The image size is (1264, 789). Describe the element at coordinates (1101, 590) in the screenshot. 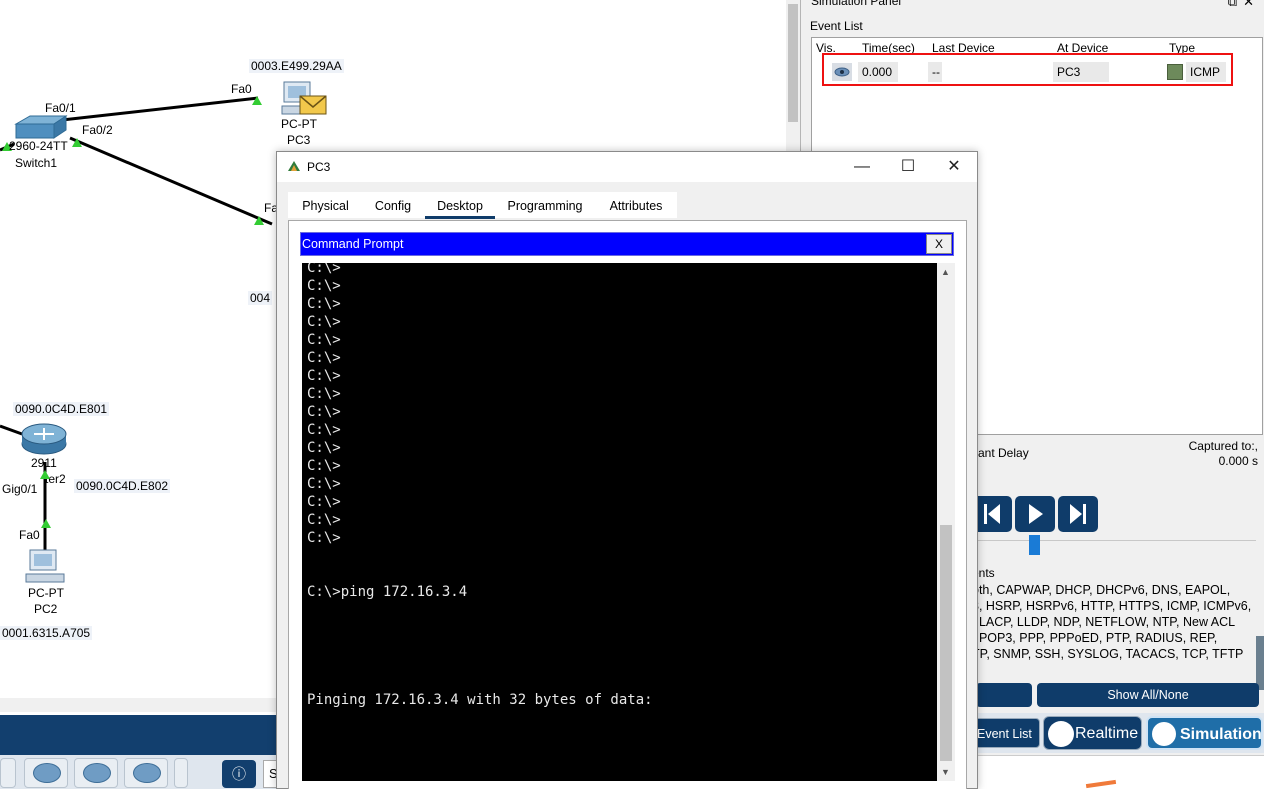

I see `filter-protocol-list: oth, CAPWAP, DHCP, DHCPv6, DNS, EAPOL,` at that location.